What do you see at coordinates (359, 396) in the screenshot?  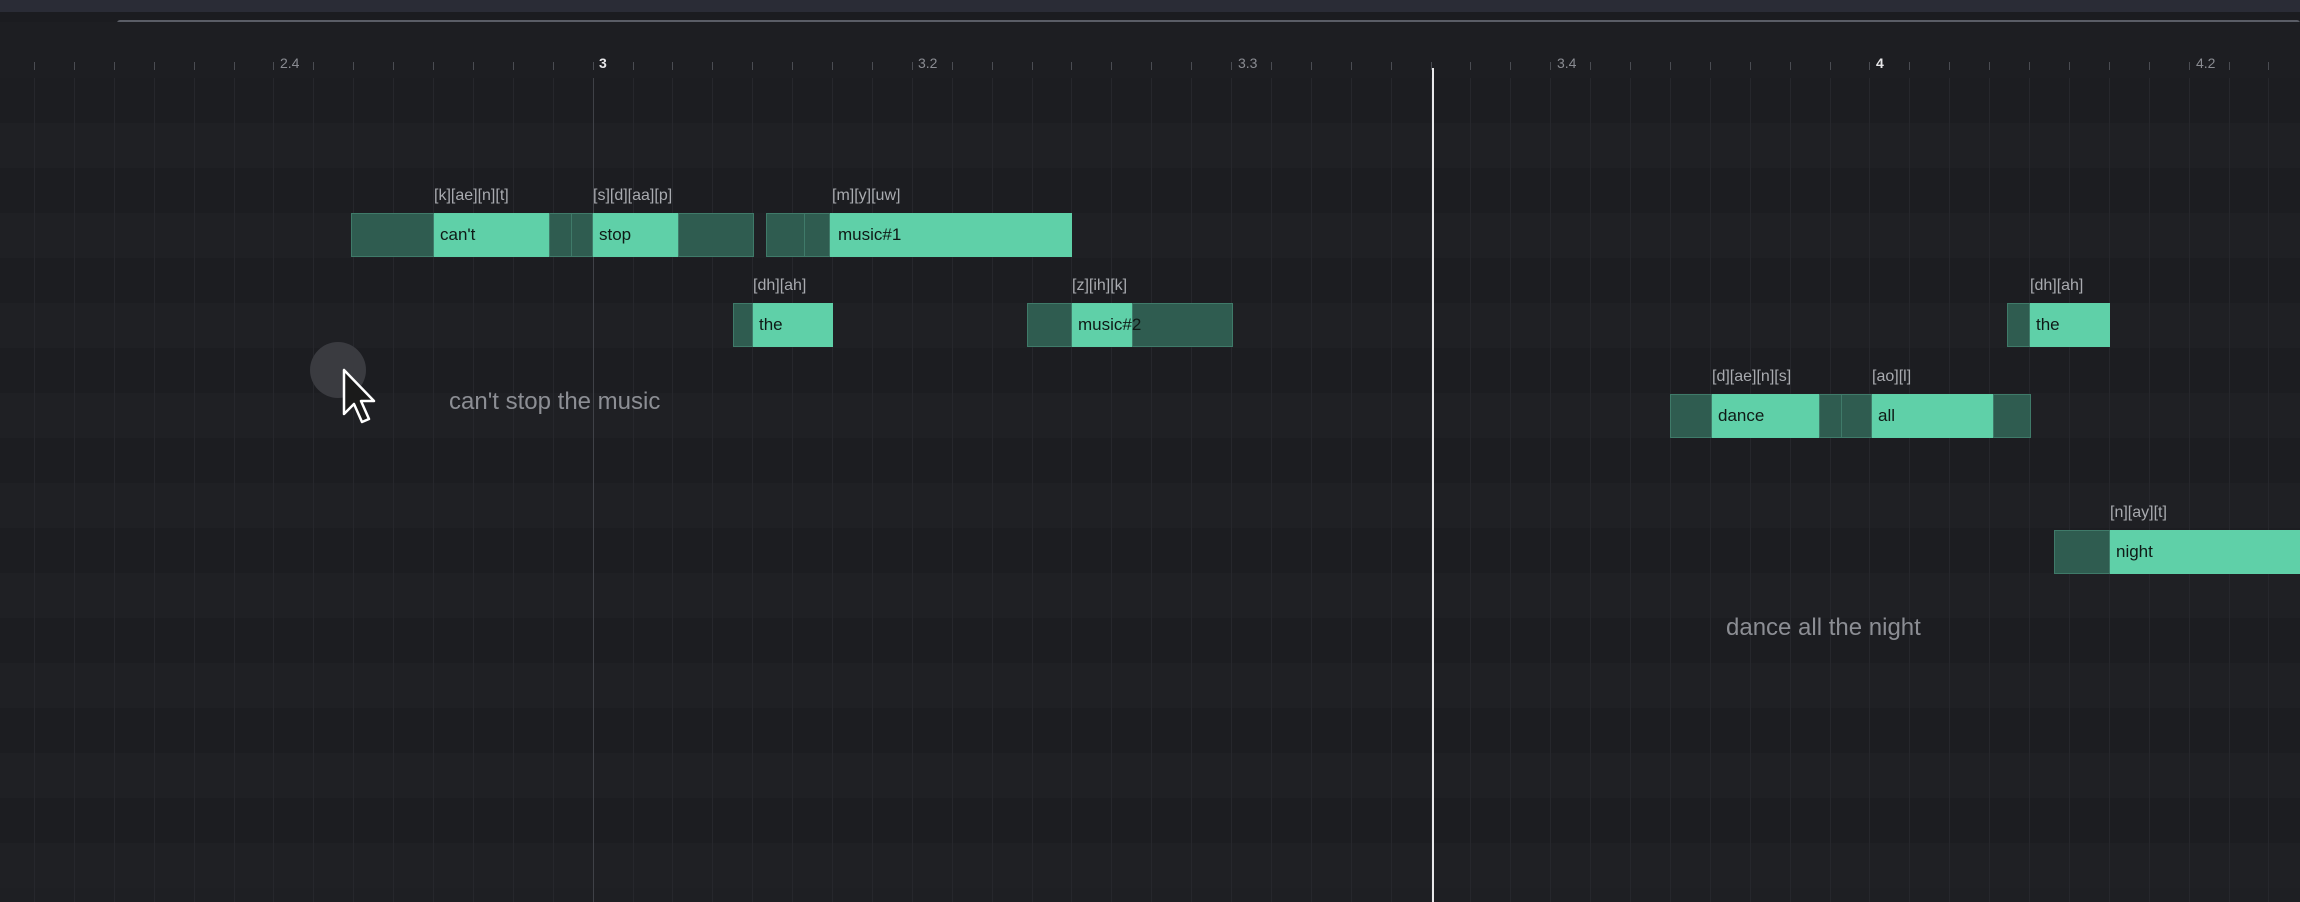 I see `arrow-cursor-icon` at bounding box center [359, 396].